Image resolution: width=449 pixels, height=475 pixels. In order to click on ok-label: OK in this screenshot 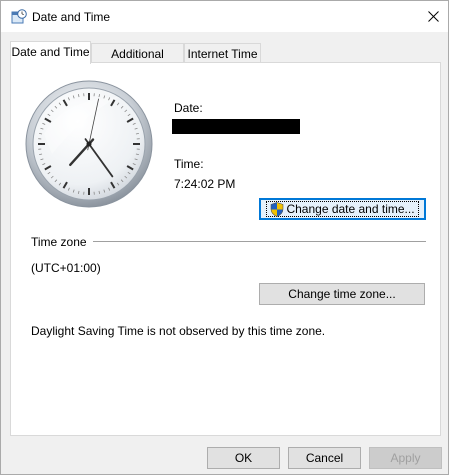, I will do `click(243, 458)`.